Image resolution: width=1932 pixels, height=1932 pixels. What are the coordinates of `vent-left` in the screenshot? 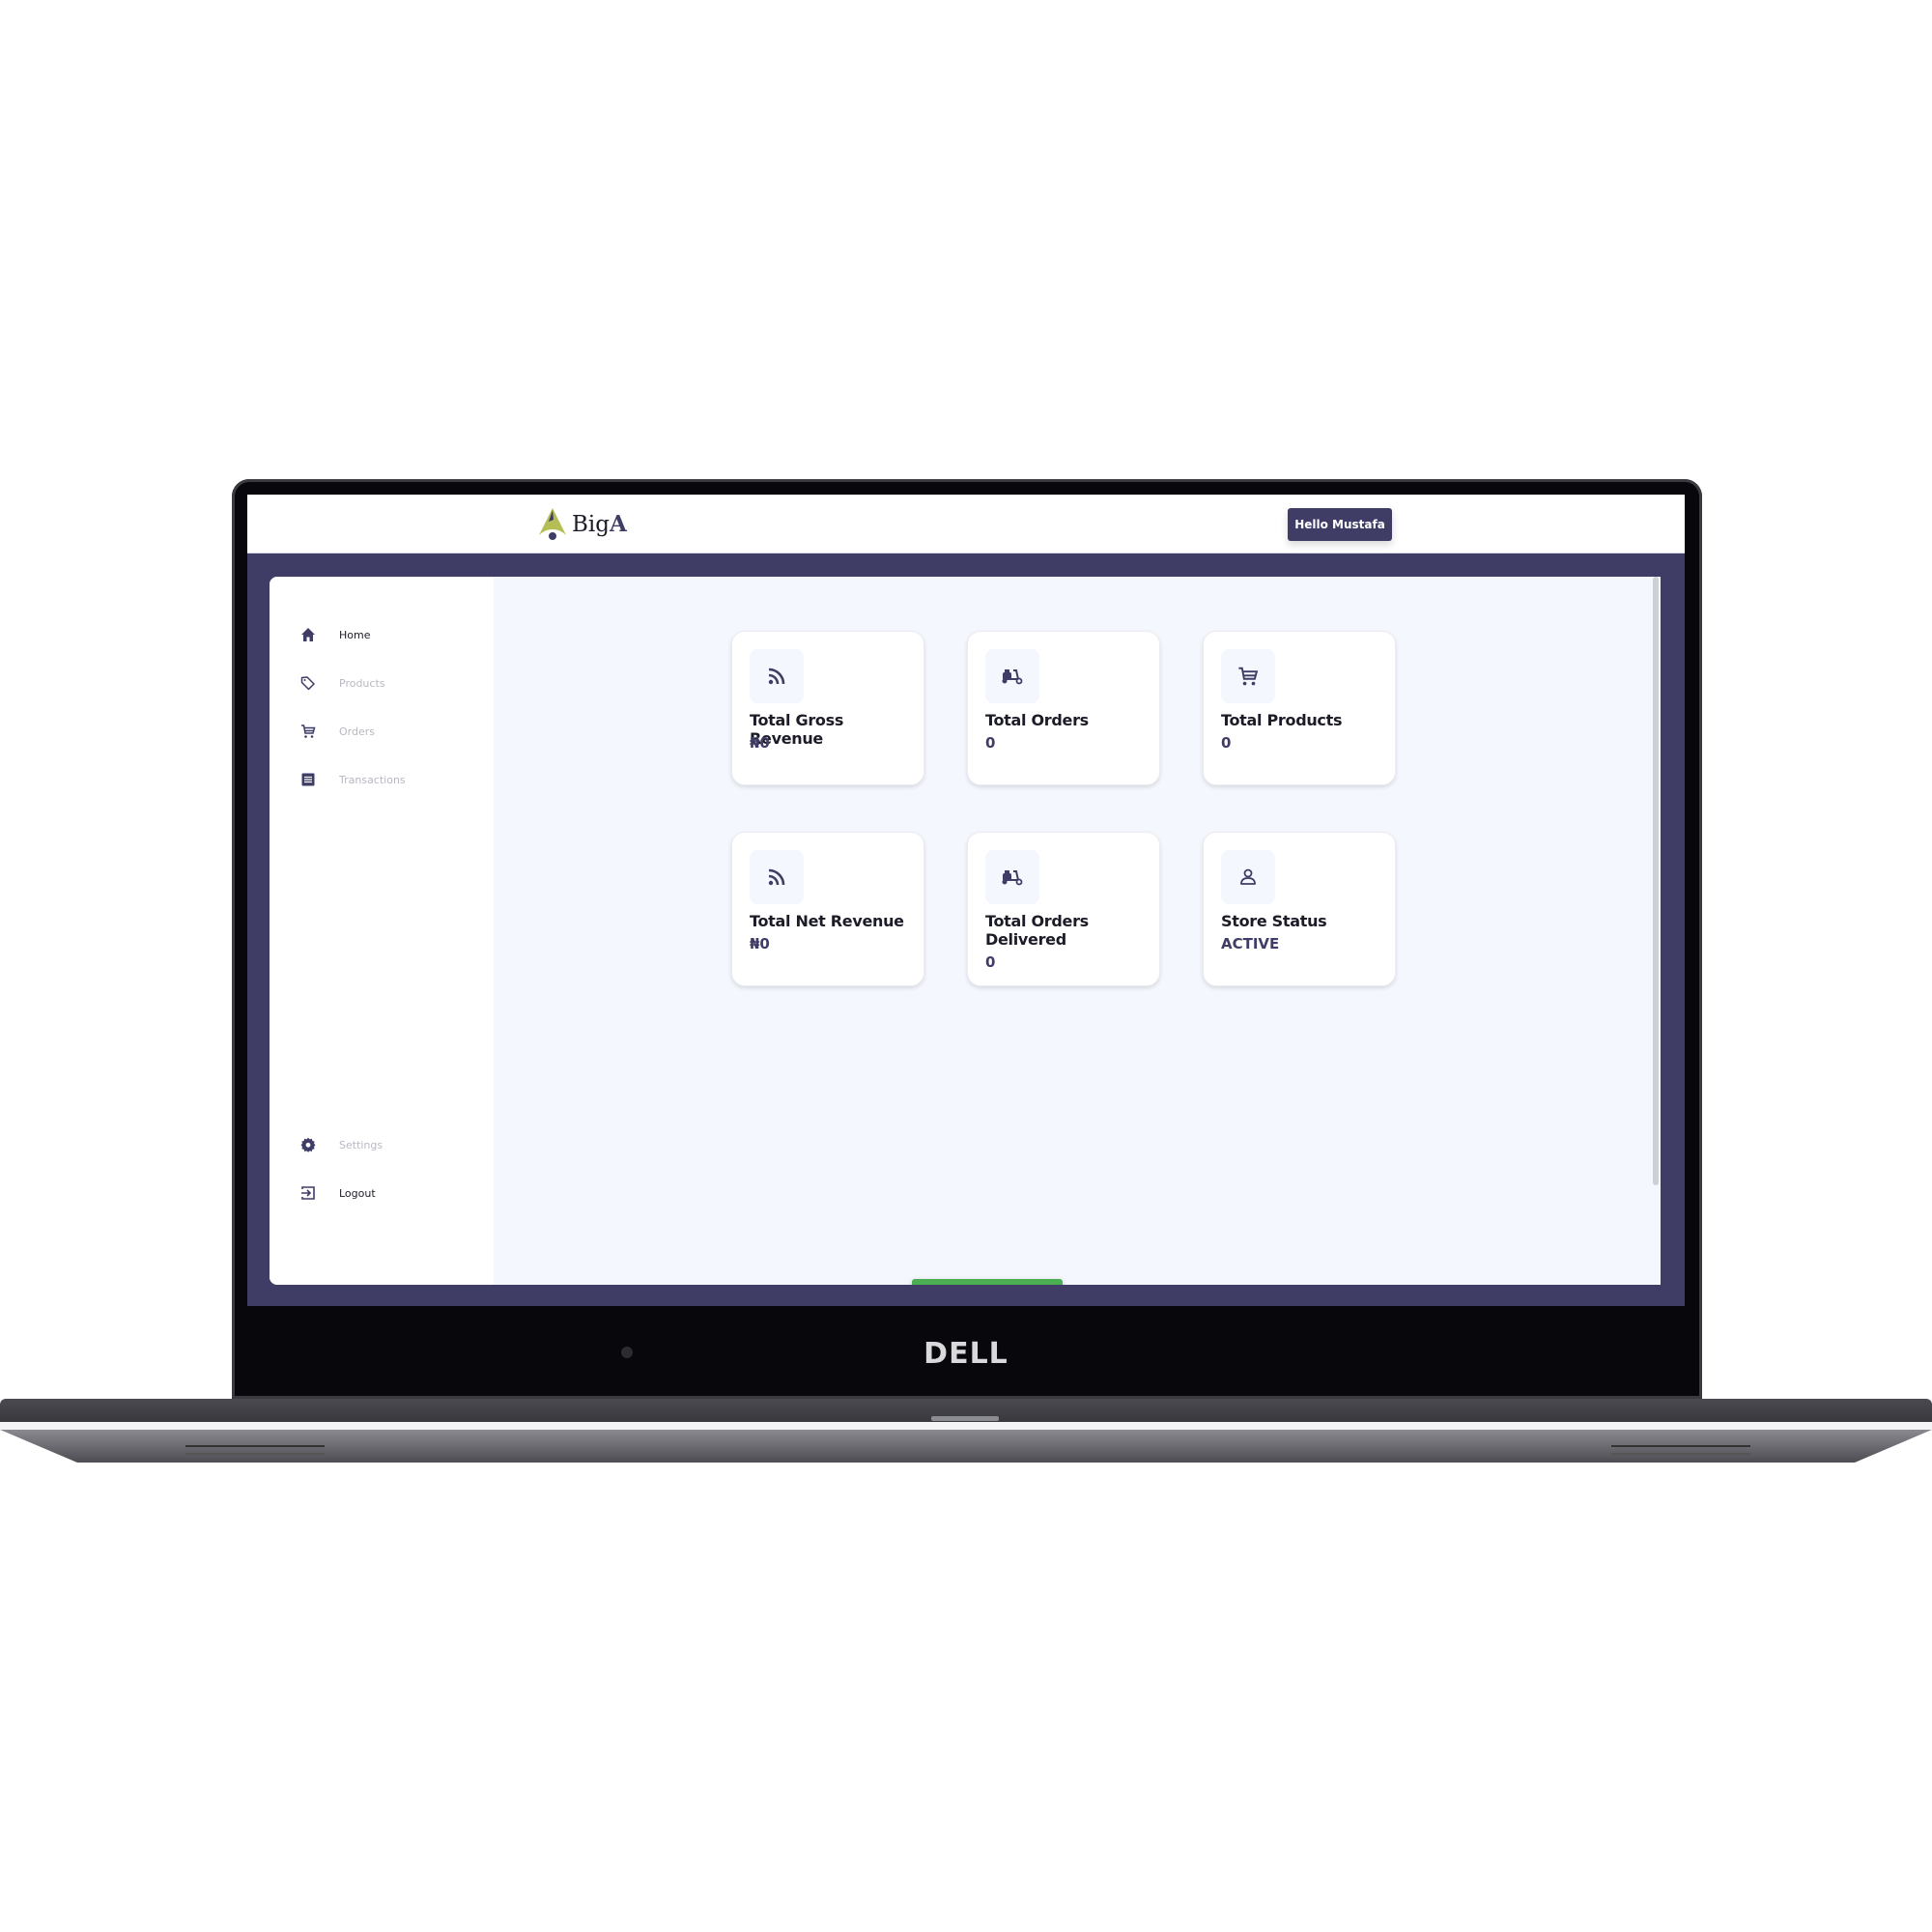 It's located at (255, 1450).